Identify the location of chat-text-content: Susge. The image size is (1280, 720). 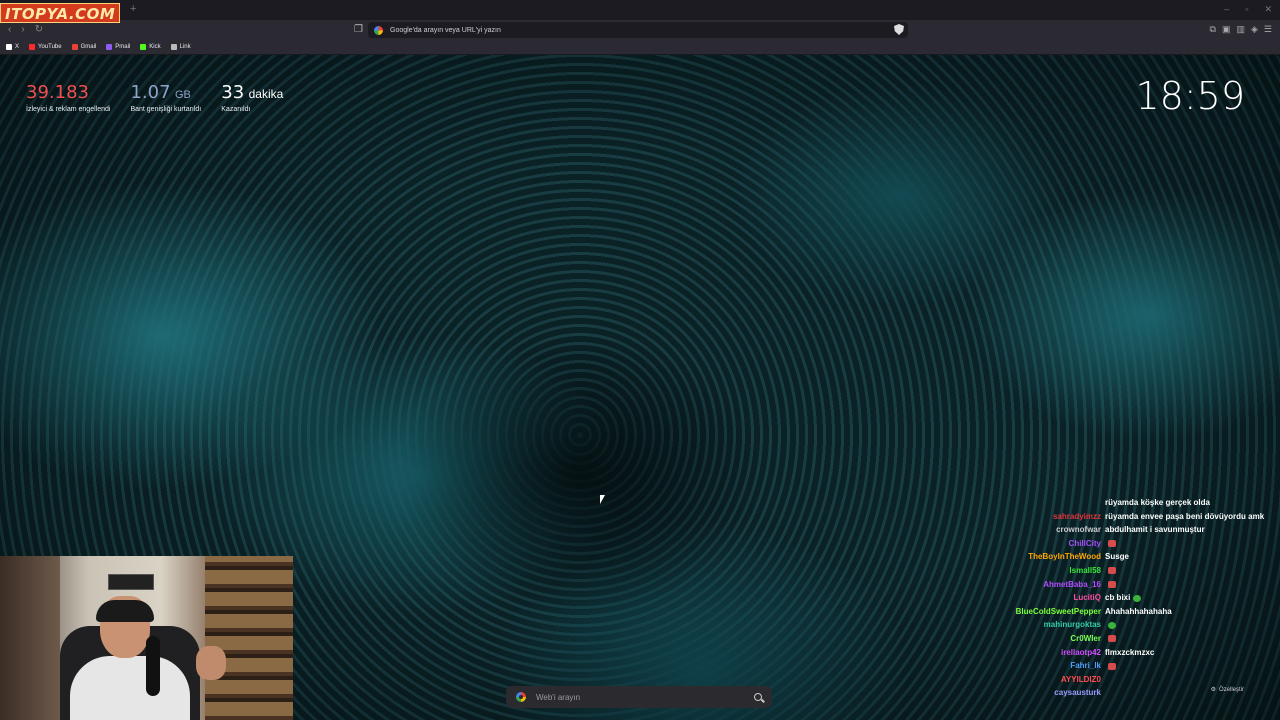
(1117, 557).